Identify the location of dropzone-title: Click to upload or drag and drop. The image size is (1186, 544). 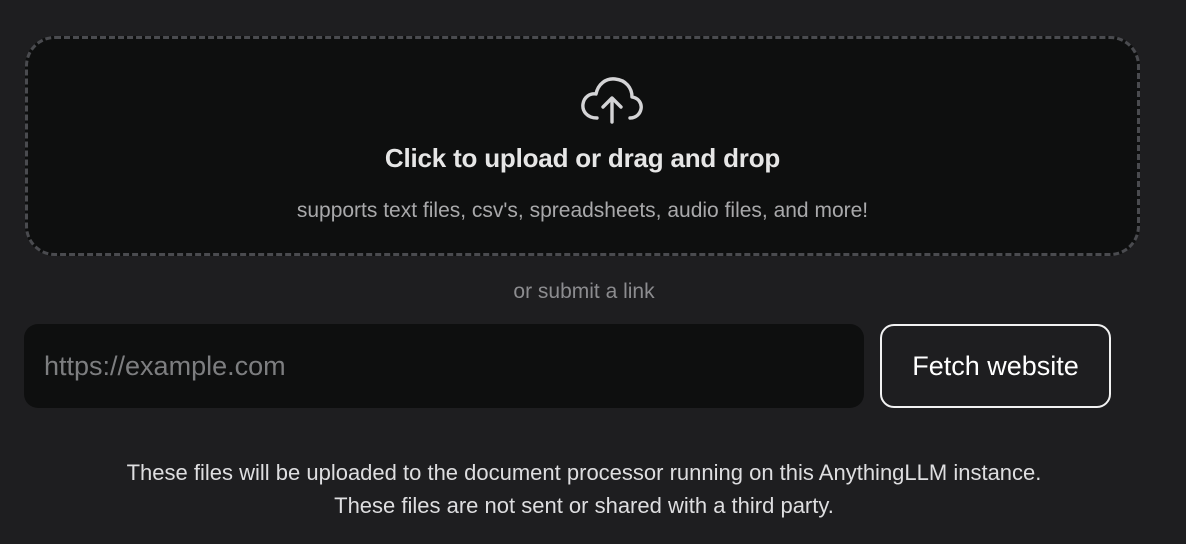
(582, 158).